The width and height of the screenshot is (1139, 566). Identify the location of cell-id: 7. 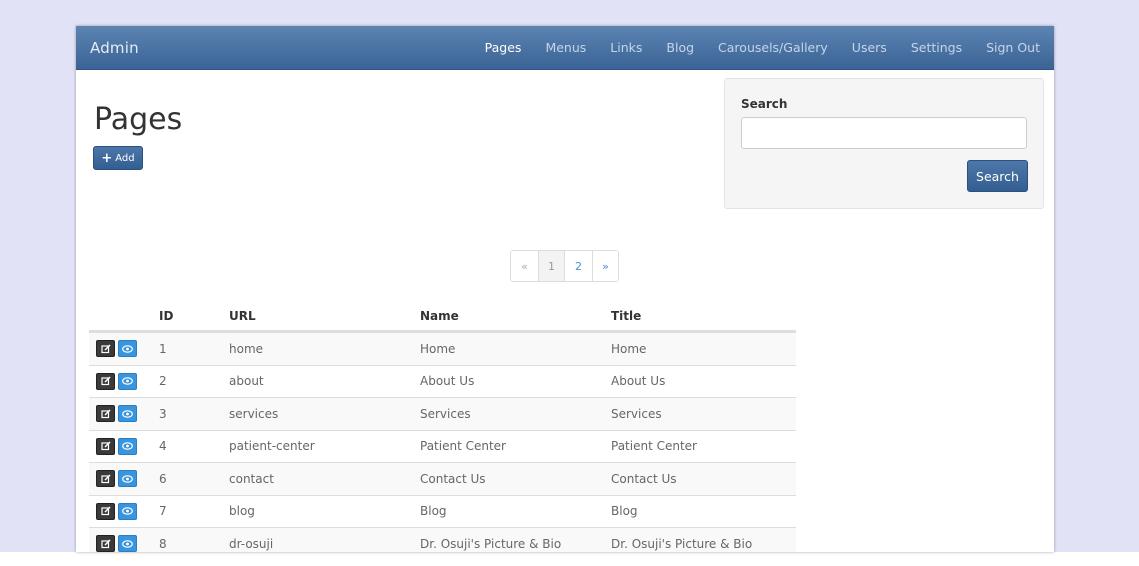
(163, 511).